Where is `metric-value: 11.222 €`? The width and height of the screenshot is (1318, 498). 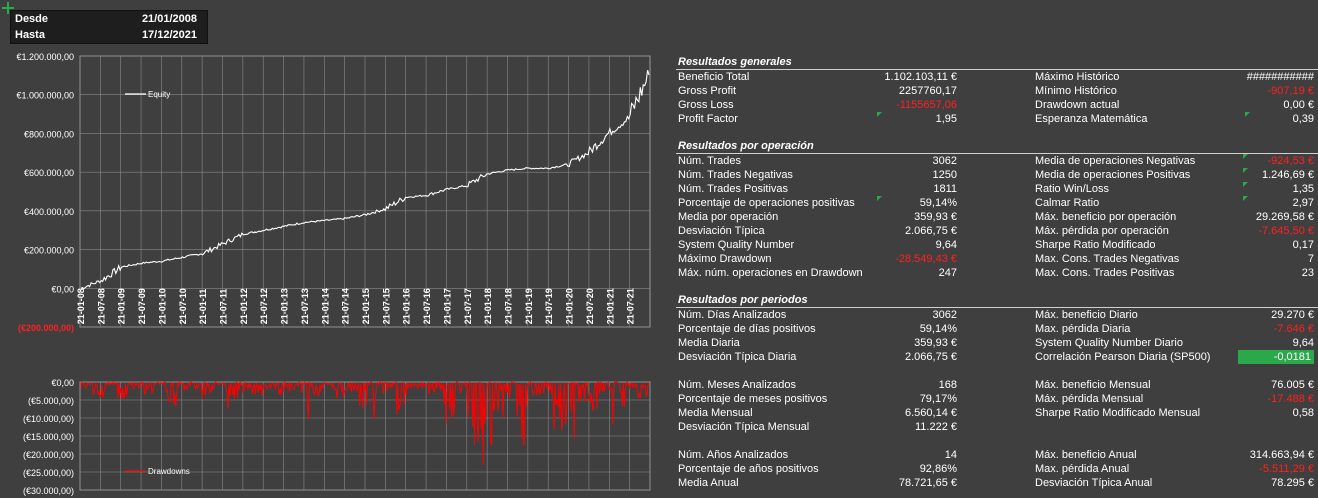
metric-value: 11.222 € is located at coordinates (936, 427).